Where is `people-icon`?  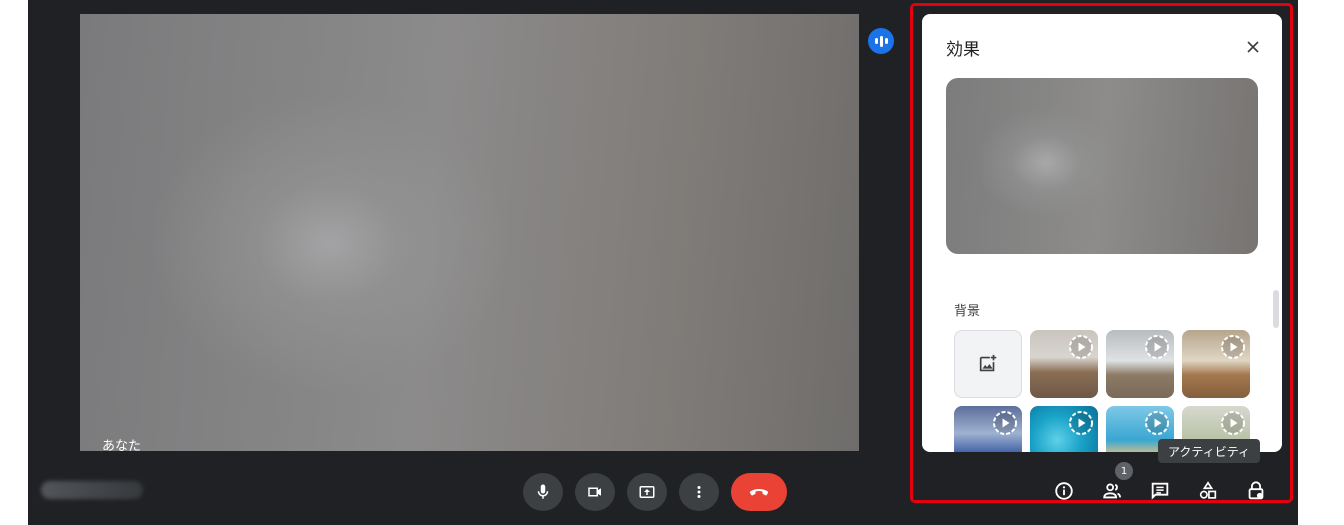
people-icon is located at coordinates (1112, 491).